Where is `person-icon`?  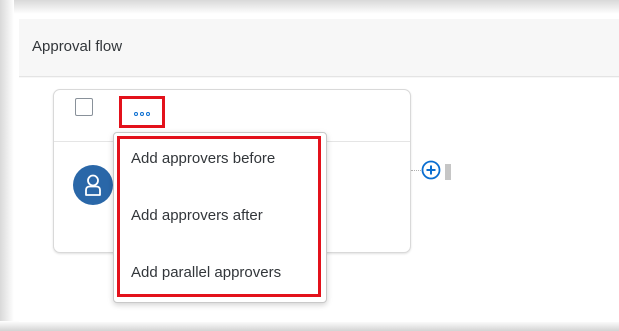
person-icon is located at coordinates (93, 185).